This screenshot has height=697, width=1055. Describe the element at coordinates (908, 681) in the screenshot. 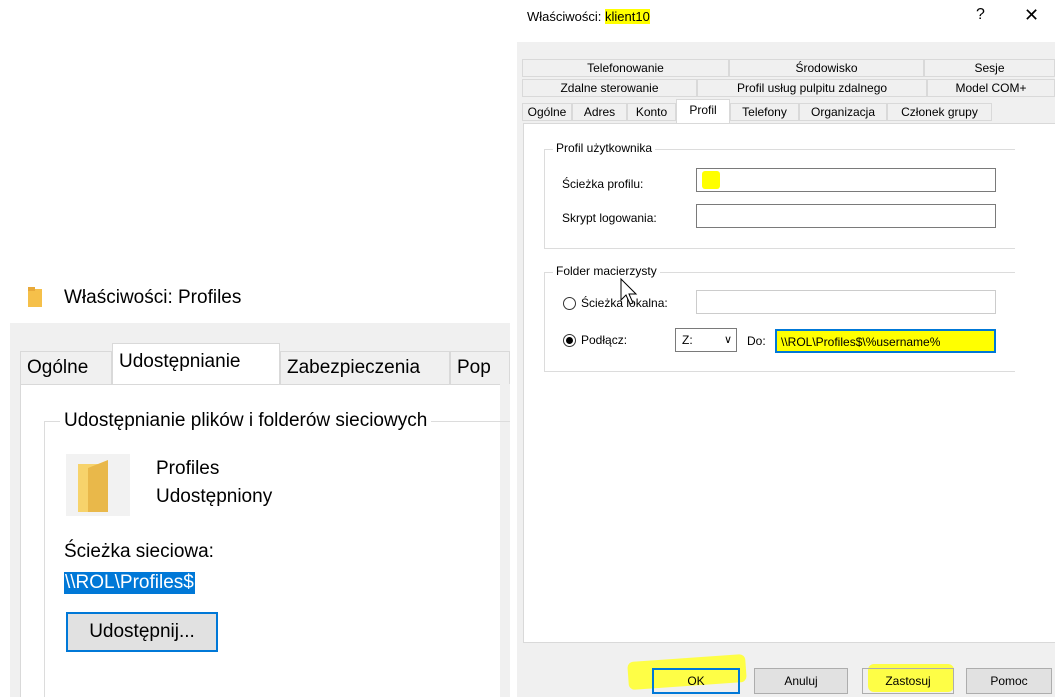

I see `apply-button: Zastosuj` at that location.